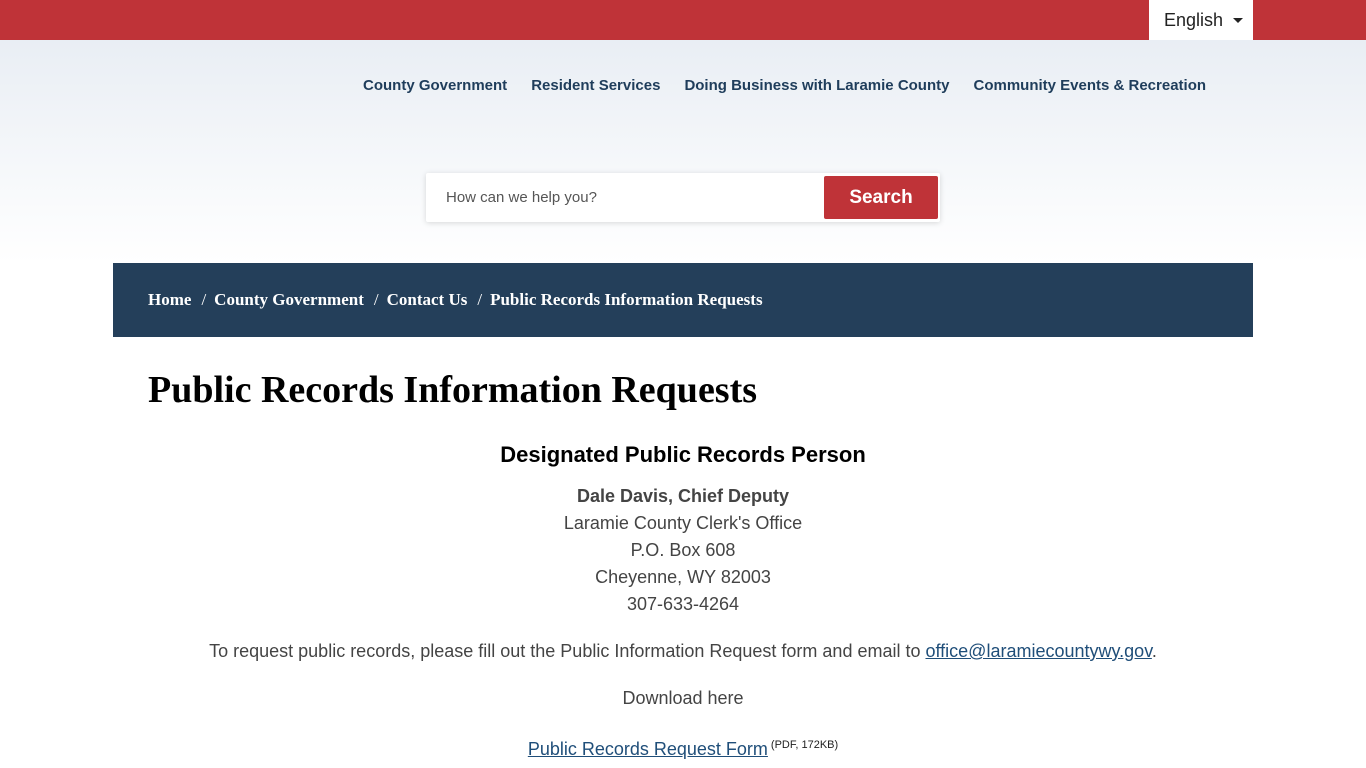  Describe the element at coordinates (683, 496) in the screenshot. I see `contact-name: Dale Davis, Chief Deputy` at that location.